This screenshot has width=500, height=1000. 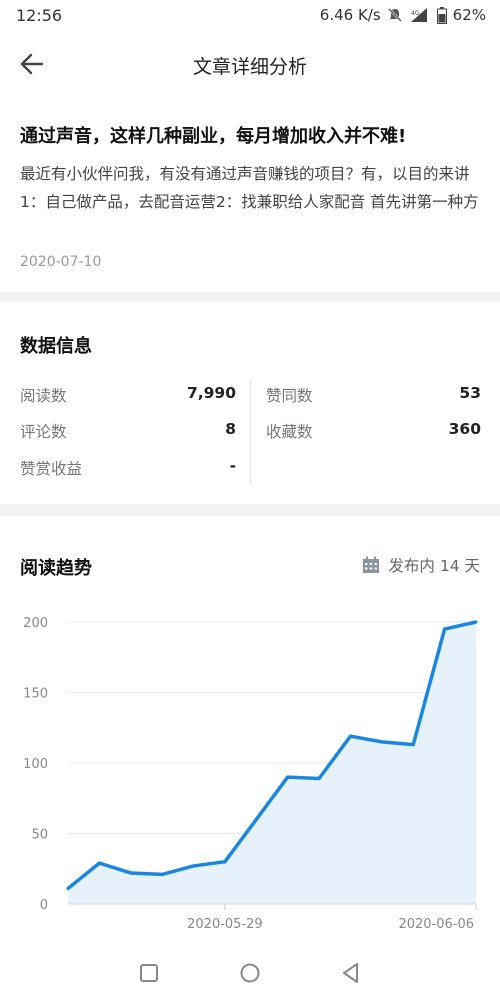 What do you see at coordinates (51, 469) in the screenshot?
I see `stat-label-tips: 赞赏收益` at bounding box center [51, 469].